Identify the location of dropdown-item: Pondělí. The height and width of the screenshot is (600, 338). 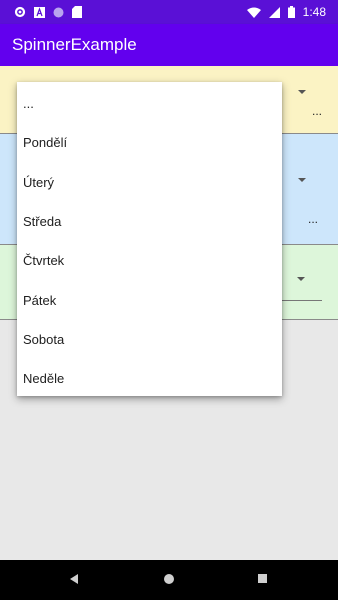
(45, 142).